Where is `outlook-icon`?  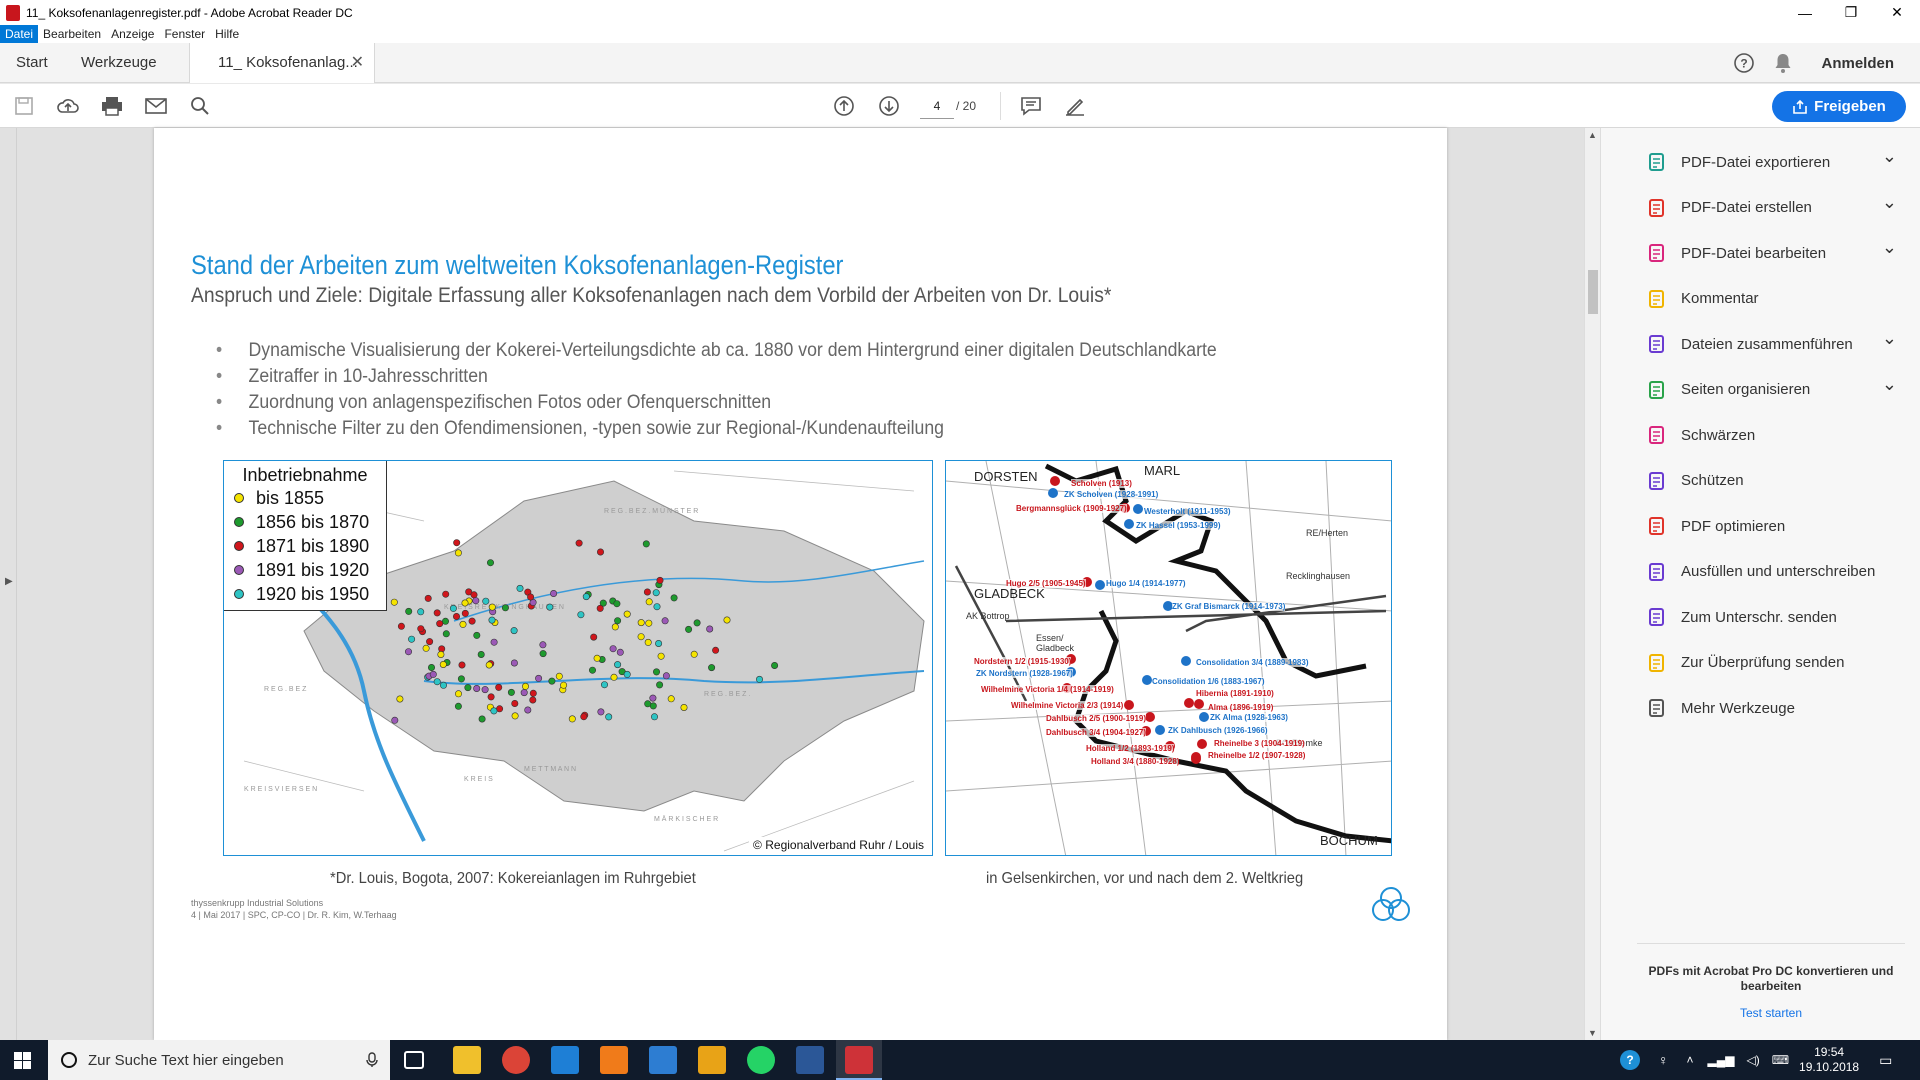
outlook-icon is located at coordinates (712, 1060).